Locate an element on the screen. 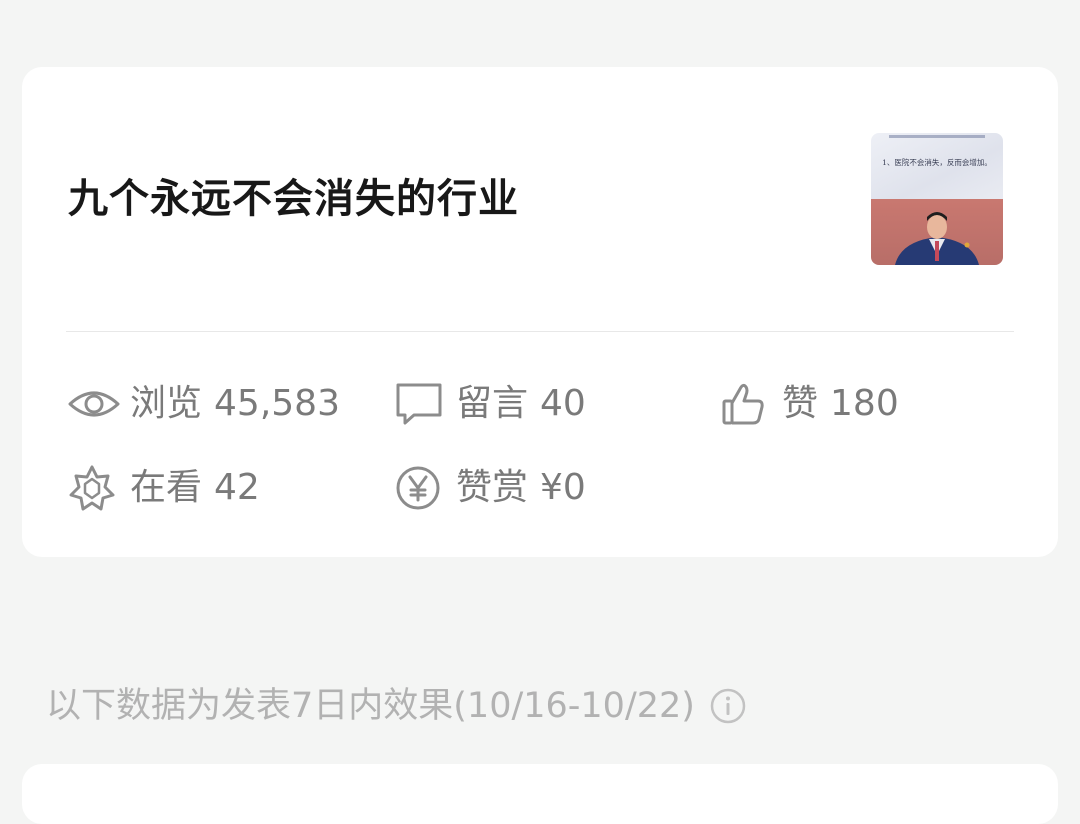 Image resolution: width=1080 pixels, height=824 pixels. yen-icon is located at coordinates (420, 488).